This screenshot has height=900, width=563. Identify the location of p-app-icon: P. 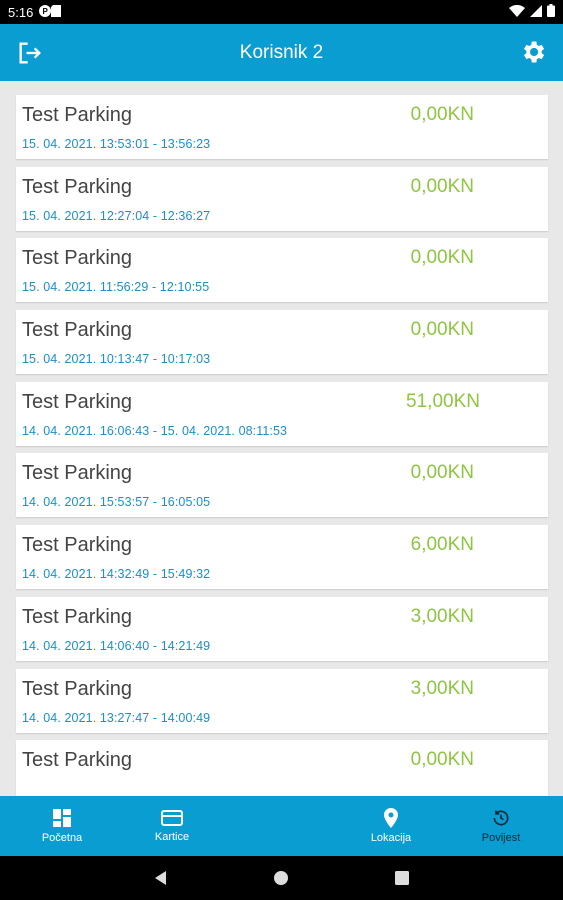
(45, 12).